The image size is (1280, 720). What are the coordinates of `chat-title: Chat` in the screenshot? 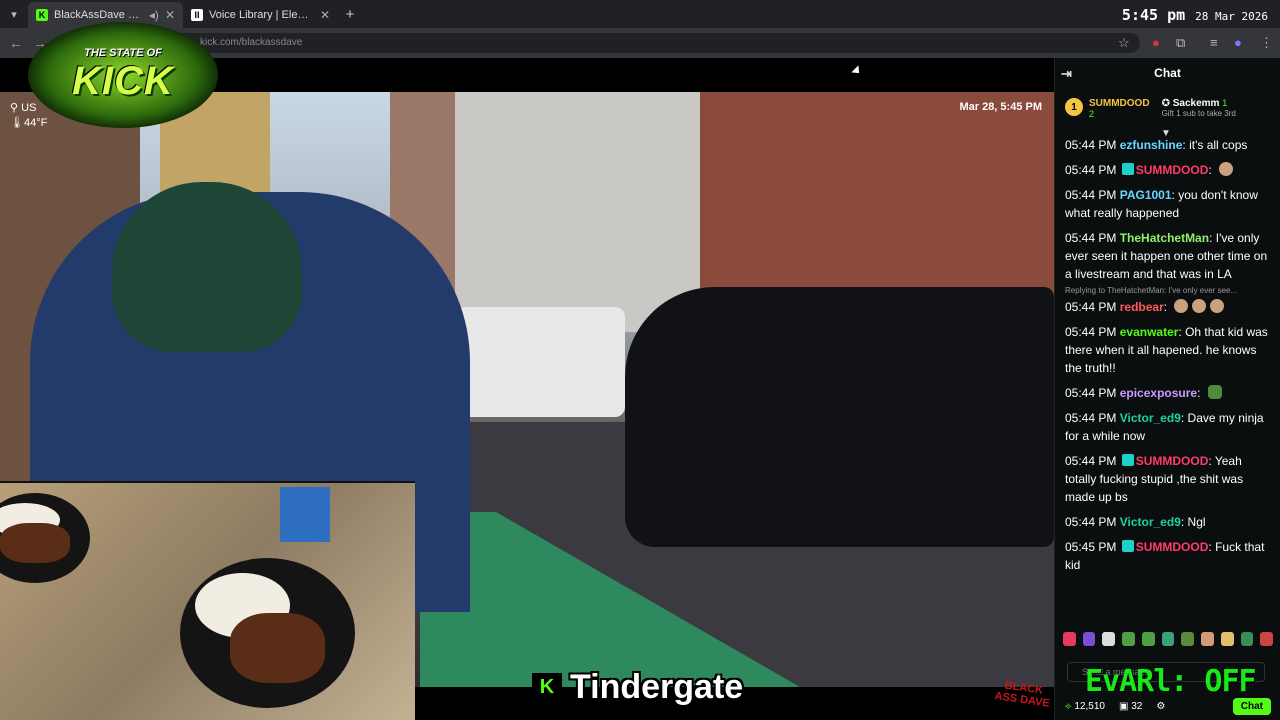 It's located at (1167, 73).